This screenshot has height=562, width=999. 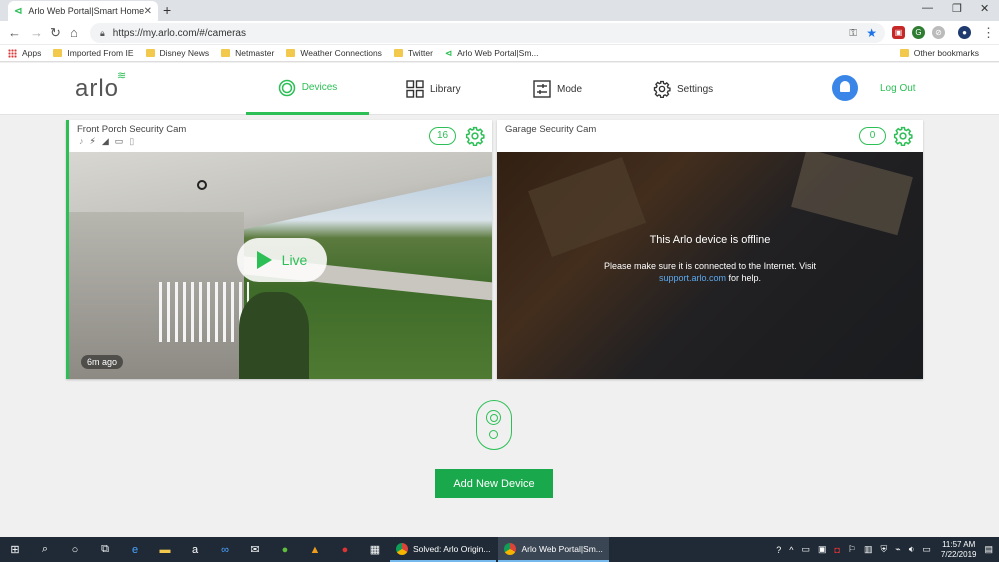 I want to click on camera-status-icons: ♪ ⚡︎ ◢ ▭ ▯, so click(x=106, y=141).